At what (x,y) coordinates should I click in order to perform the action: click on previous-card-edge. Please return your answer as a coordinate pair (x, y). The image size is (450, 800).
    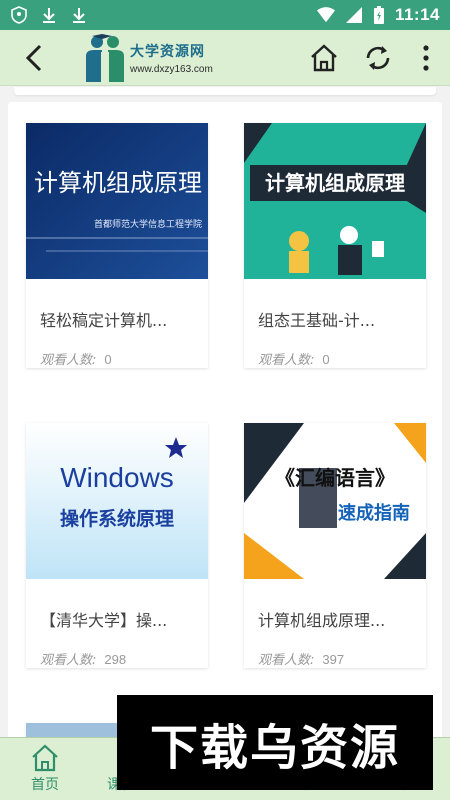
    Looking at the image, I should click on (225, 91).